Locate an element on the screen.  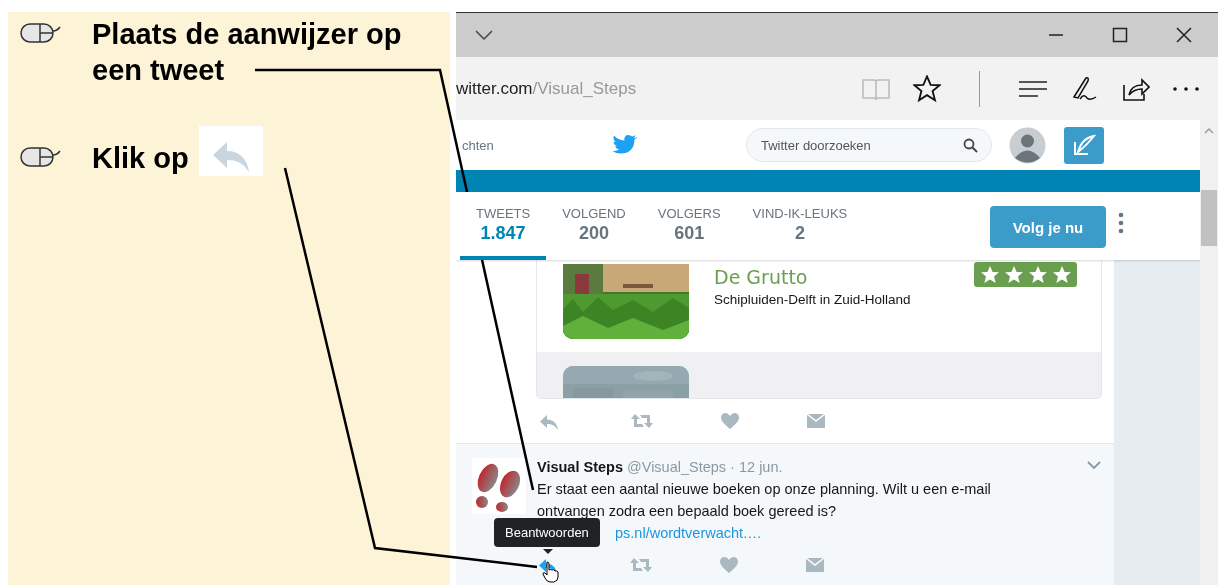
place-card: De Grutto Schipluiden-Delft in Zuid-Holland is located at coordinates (819, 329).